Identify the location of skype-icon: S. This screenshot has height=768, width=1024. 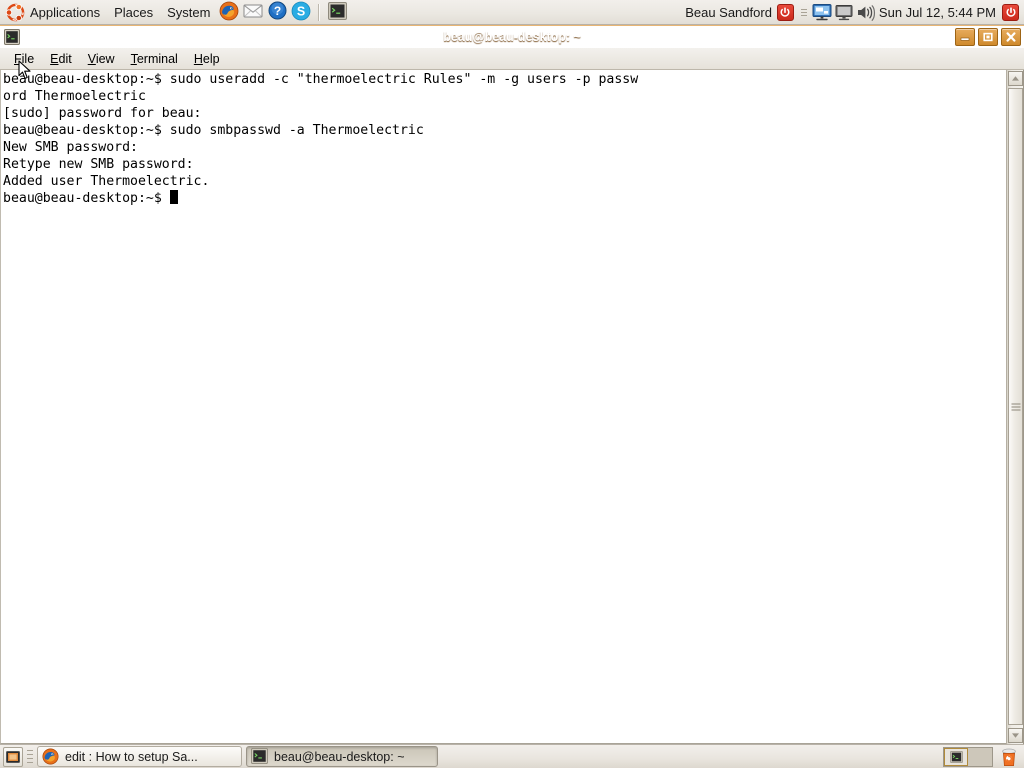
(301, 12).